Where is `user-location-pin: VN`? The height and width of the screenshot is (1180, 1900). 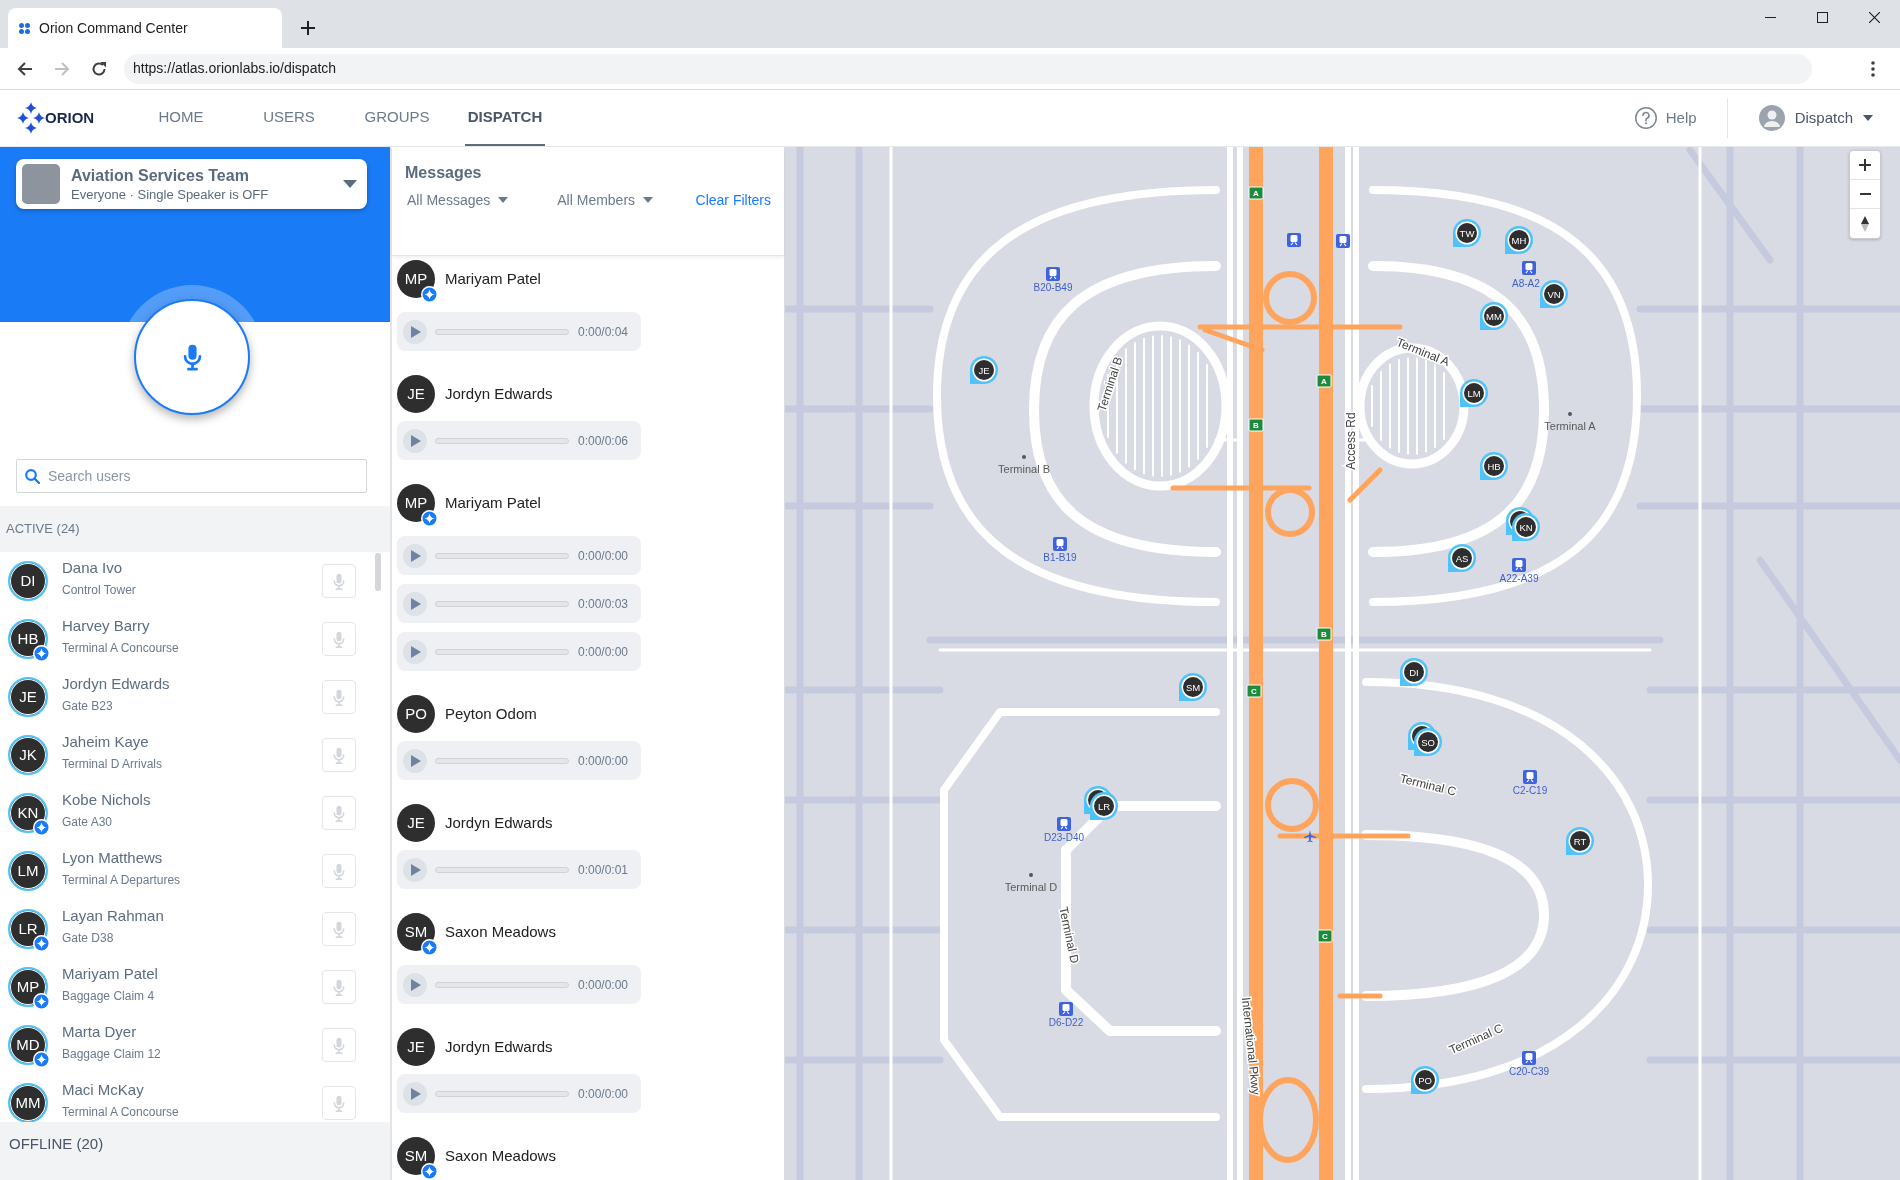
user-location-pin: VN is located at coordinates (1554, 294).